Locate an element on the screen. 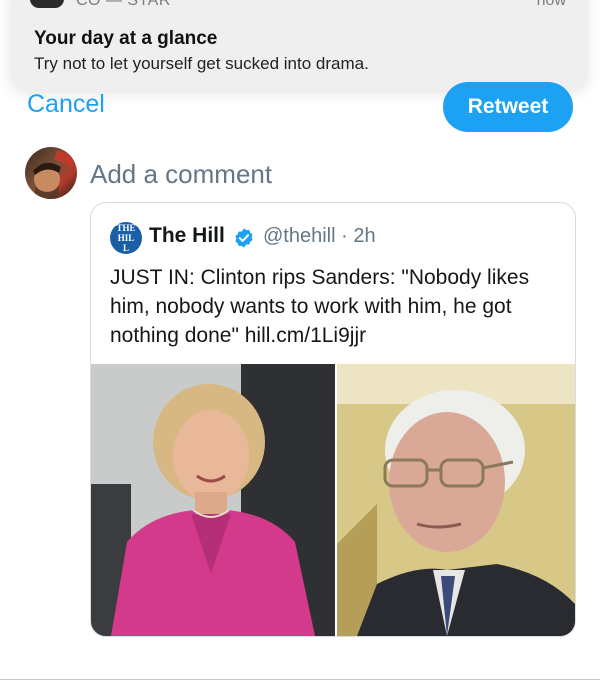 The image size is (600, 691). avatar is located at coordinates (51, 173).